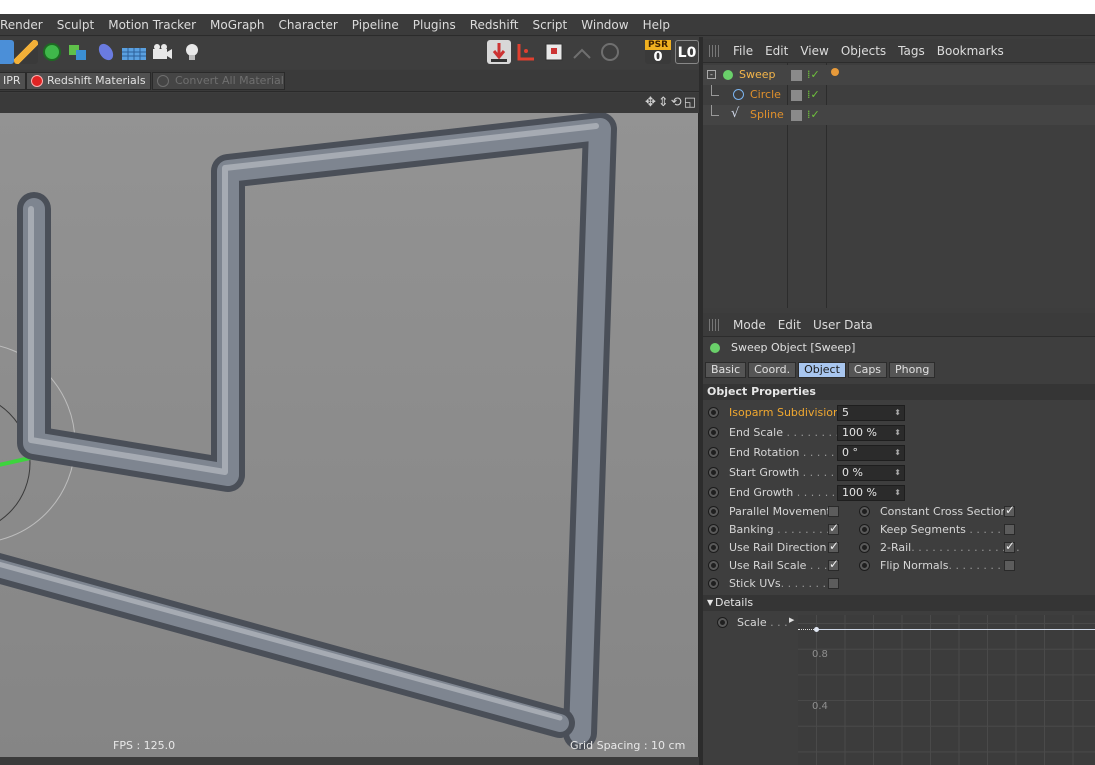 This screenshot has width=1095, height=765. What do you see at coordinates (88, 81) in the screenshot?
I see `redshift-materials-button: Redshift Materials` at bounding box center [88, 81].